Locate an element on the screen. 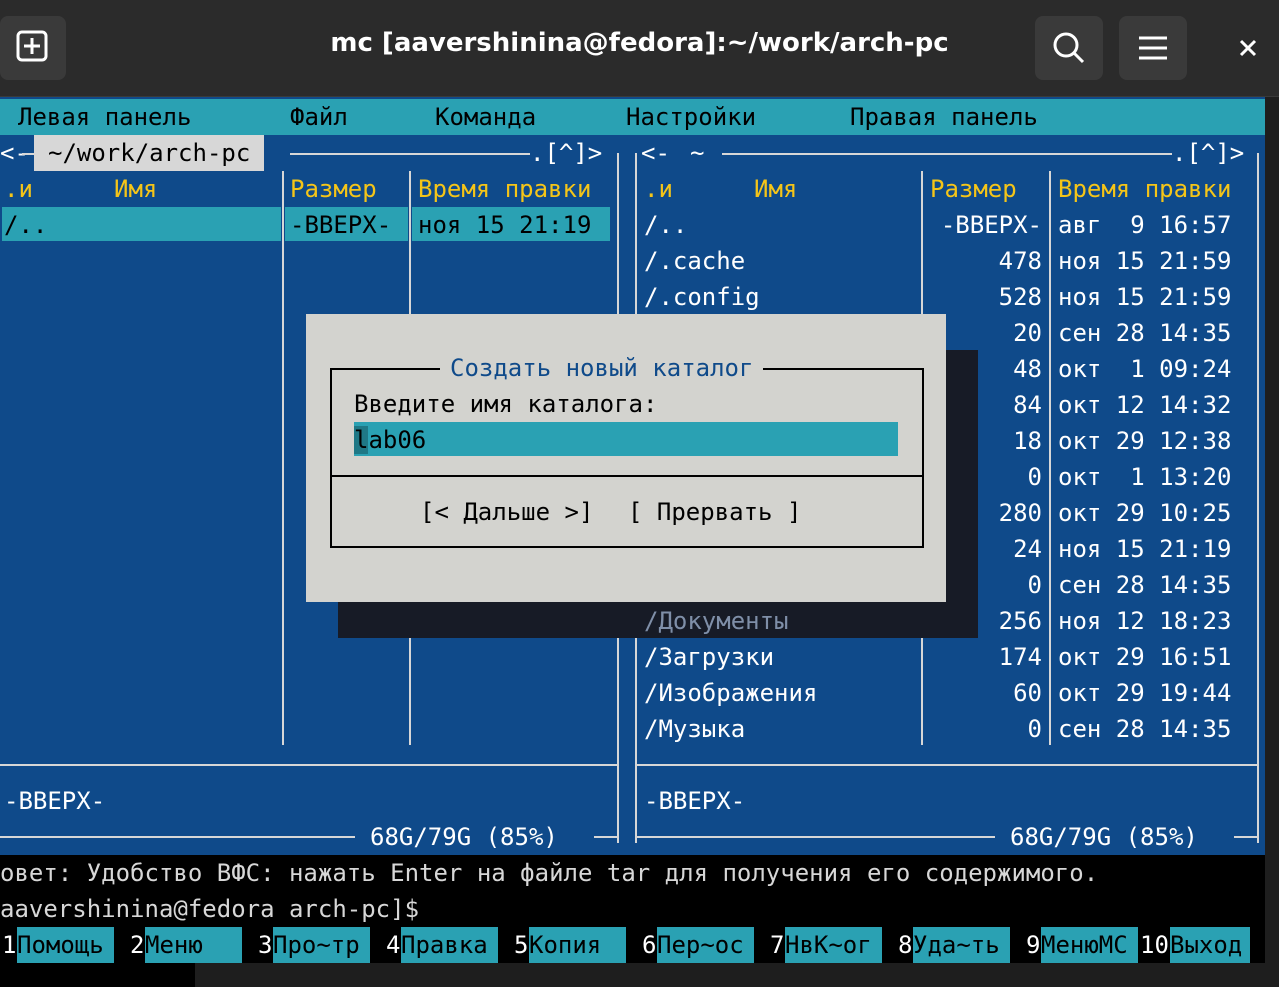 The image size is (1279, 987). close-icon is located at coordinates (1248, 48).